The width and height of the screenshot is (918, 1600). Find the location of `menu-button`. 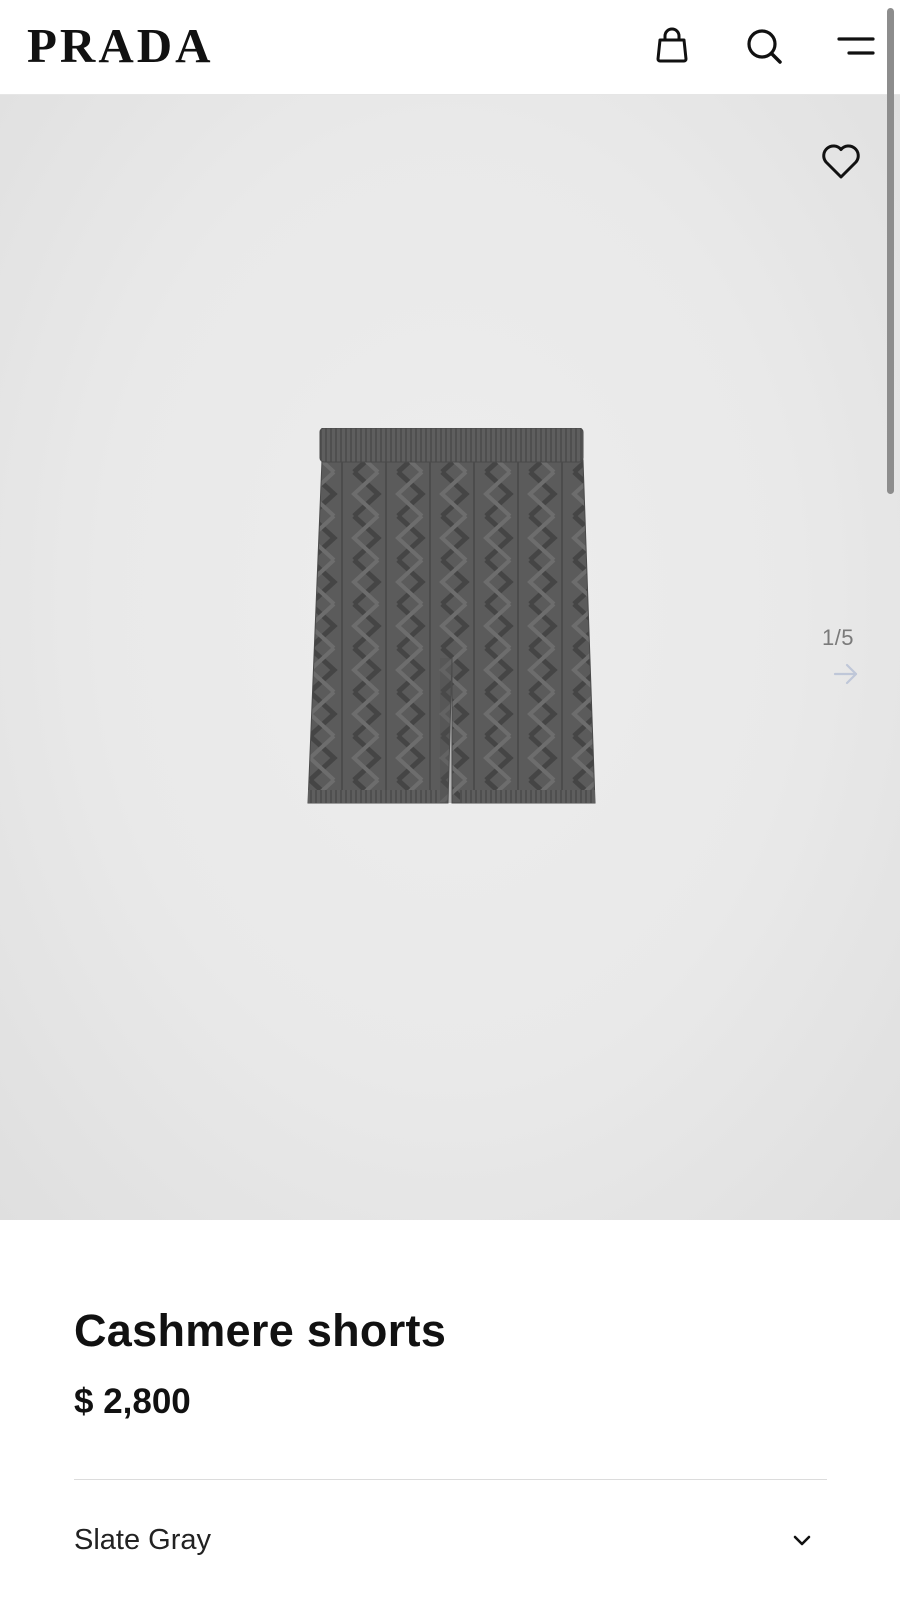

menu-button is located at coordinates (856, 46).